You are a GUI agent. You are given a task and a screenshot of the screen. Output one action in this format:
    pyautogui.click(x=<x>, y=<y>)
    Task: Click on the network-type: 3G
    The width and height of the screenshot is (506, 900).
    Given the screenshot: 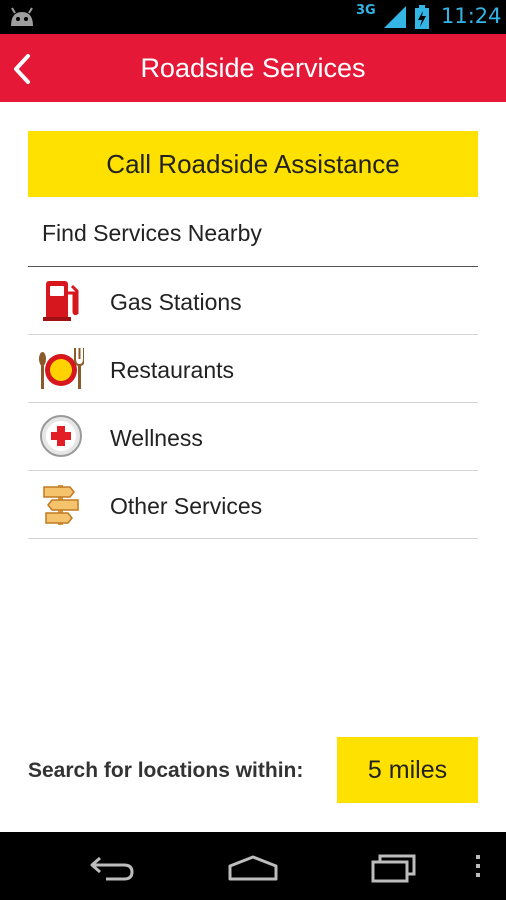 What is the action you would take?
    pyautogui.click(x=366, y=10)
    